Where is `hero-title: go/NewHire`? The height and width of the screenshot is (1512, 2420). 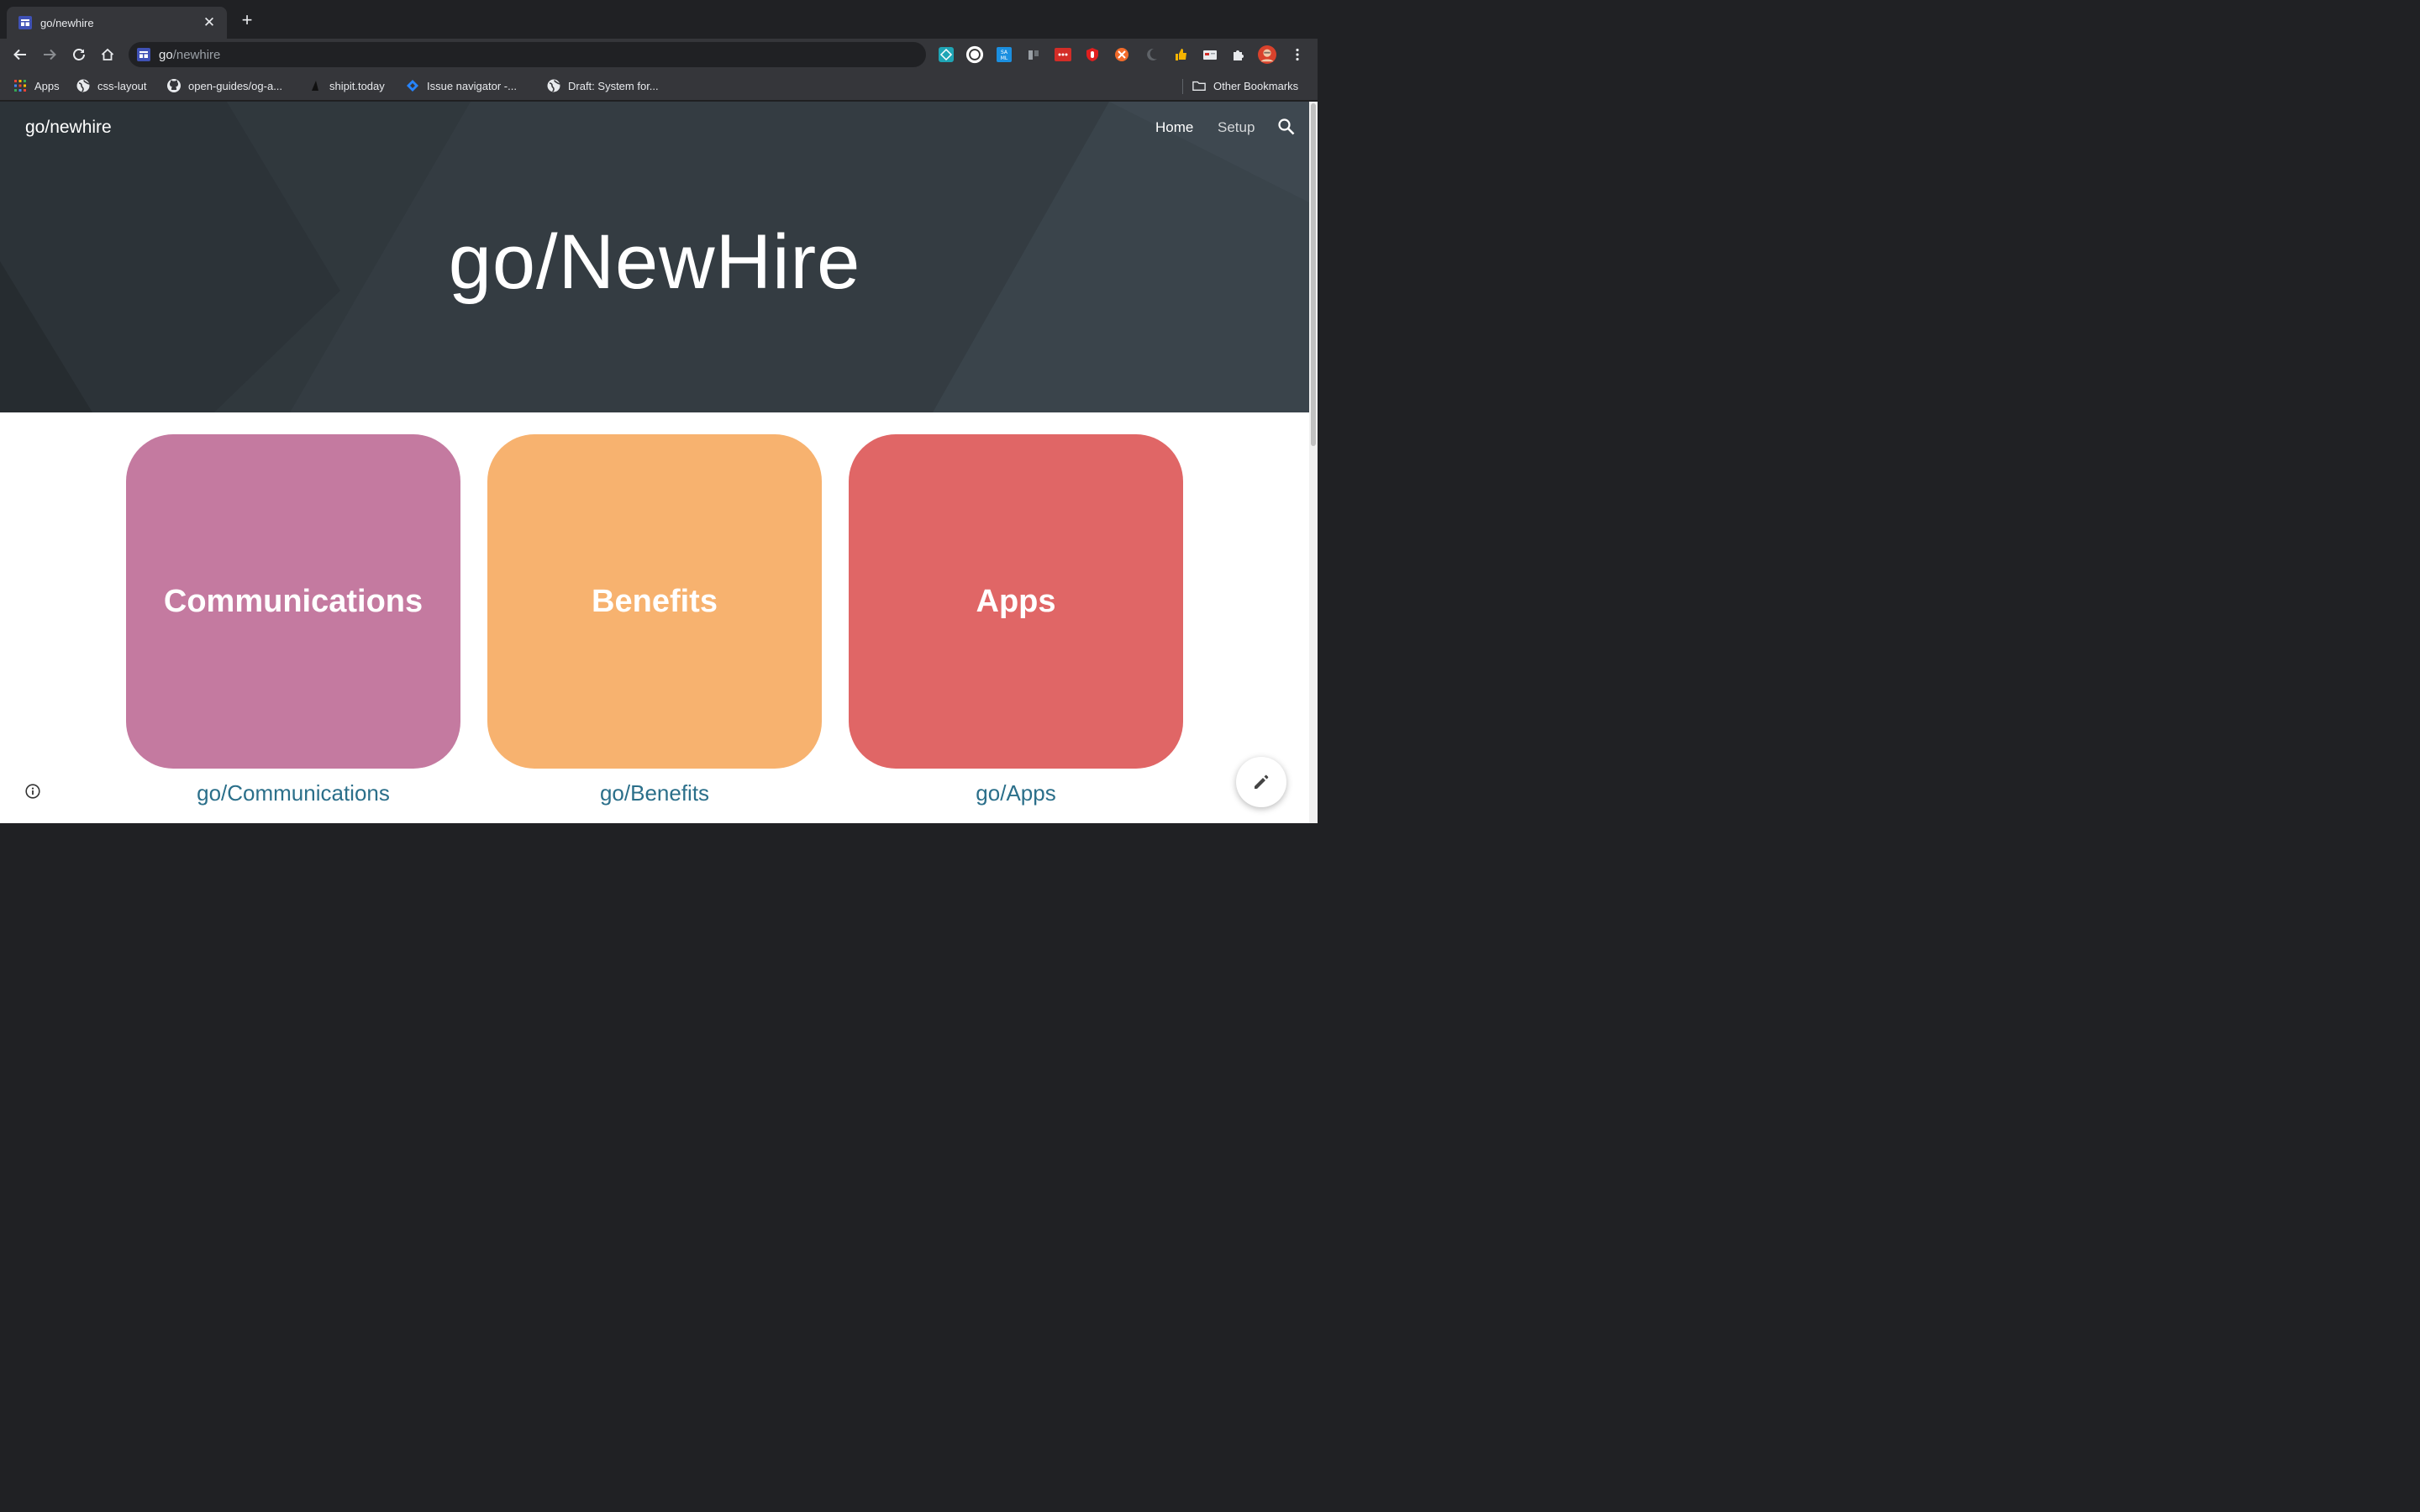
hero-title: go/NewHire is located at coordinates (654, 262).